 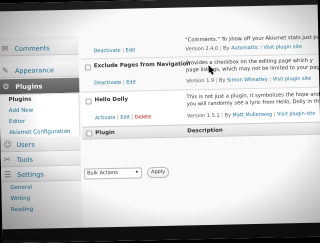 I want to click on plugins-icon: ⚙, so click(x=6, y=87).